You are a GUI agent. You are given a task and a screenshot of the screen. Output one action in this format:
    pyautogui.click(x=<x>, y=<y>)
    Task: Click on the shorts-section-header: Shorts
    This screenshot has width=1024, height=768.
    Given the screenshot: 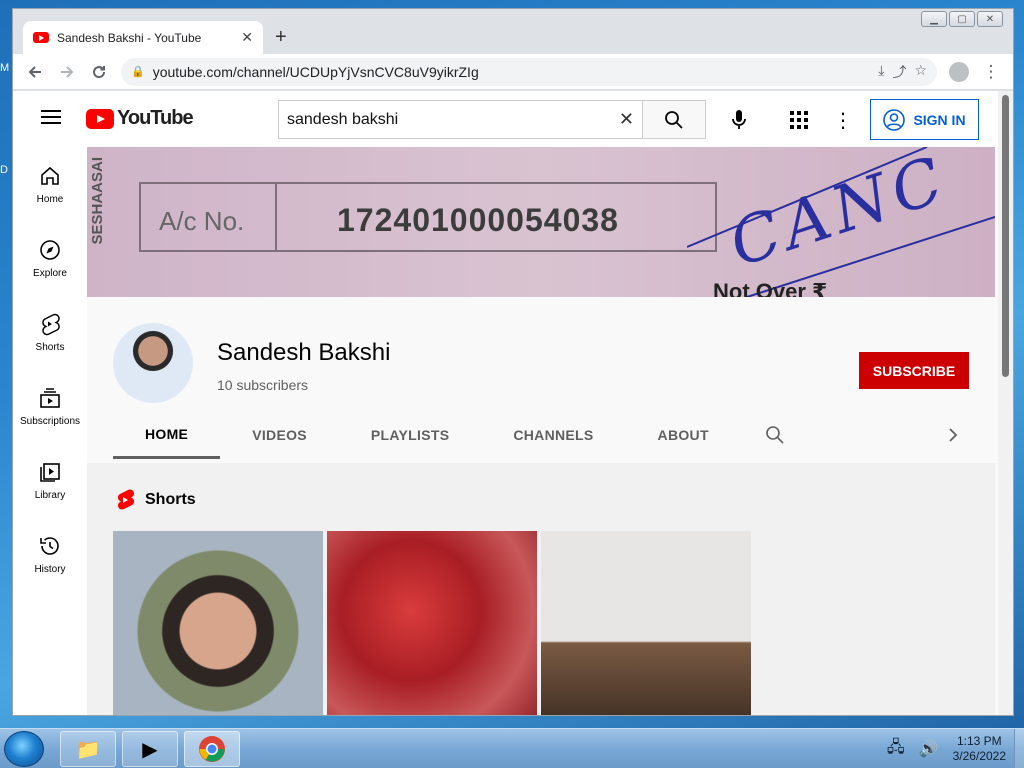 What is the action you would take?
    pyautogui.click(x=155, y=500)
    